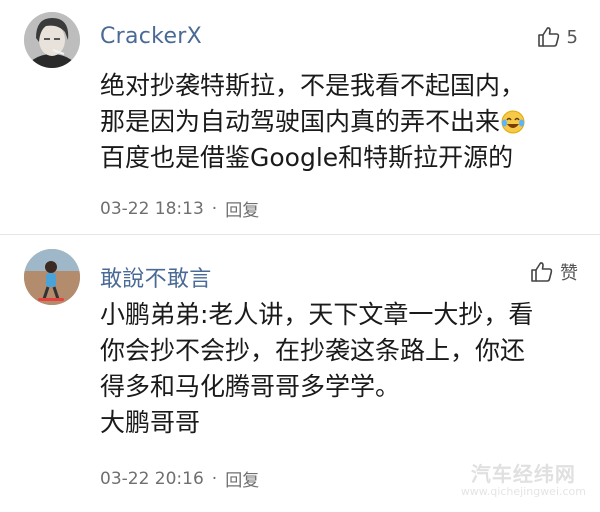  What do you see at coordinates (151, 36) in the screenshot?
I see `username: CrackerX` at bounding box center [151, 36].